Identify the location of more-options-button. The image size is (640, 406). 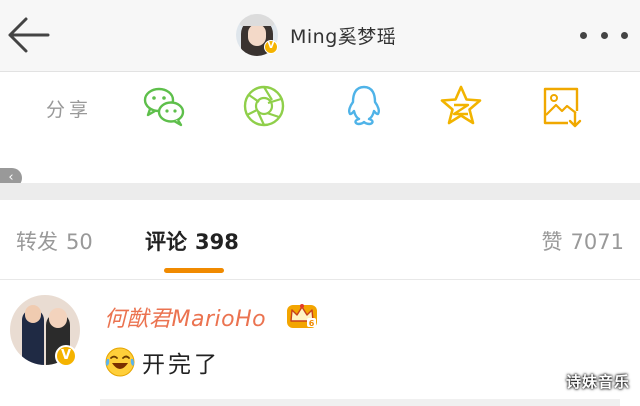
(604, 35).